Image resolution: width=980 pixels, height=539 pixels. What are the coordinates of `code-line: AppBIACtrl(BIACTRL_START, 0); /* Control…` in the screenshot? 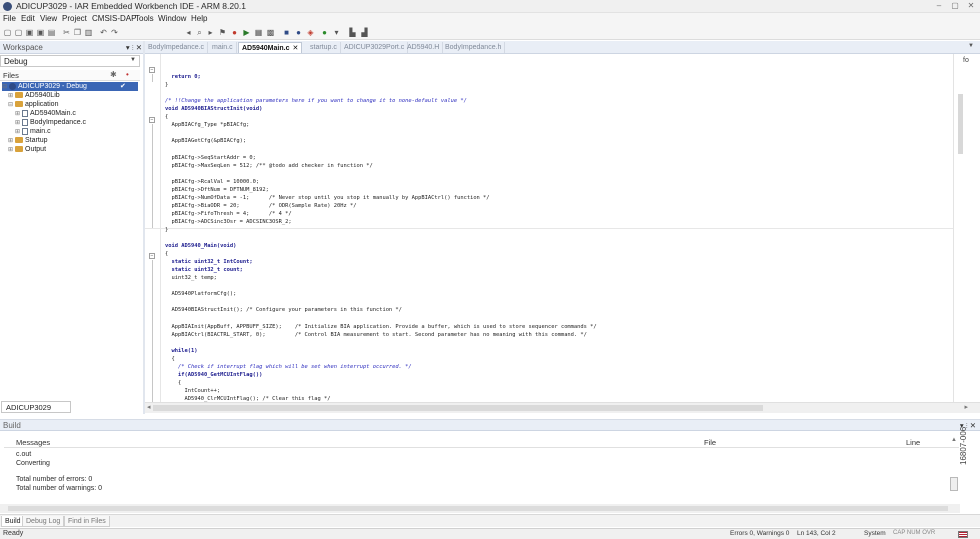 It's located at (375, 335).